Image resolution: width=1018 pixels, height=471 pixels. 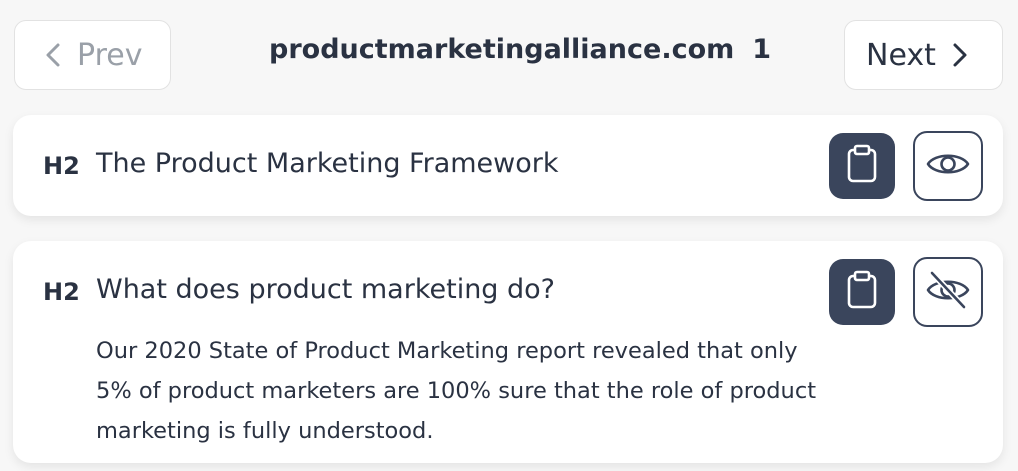 I want to click on eye-icon, so click(x=948, y=166).